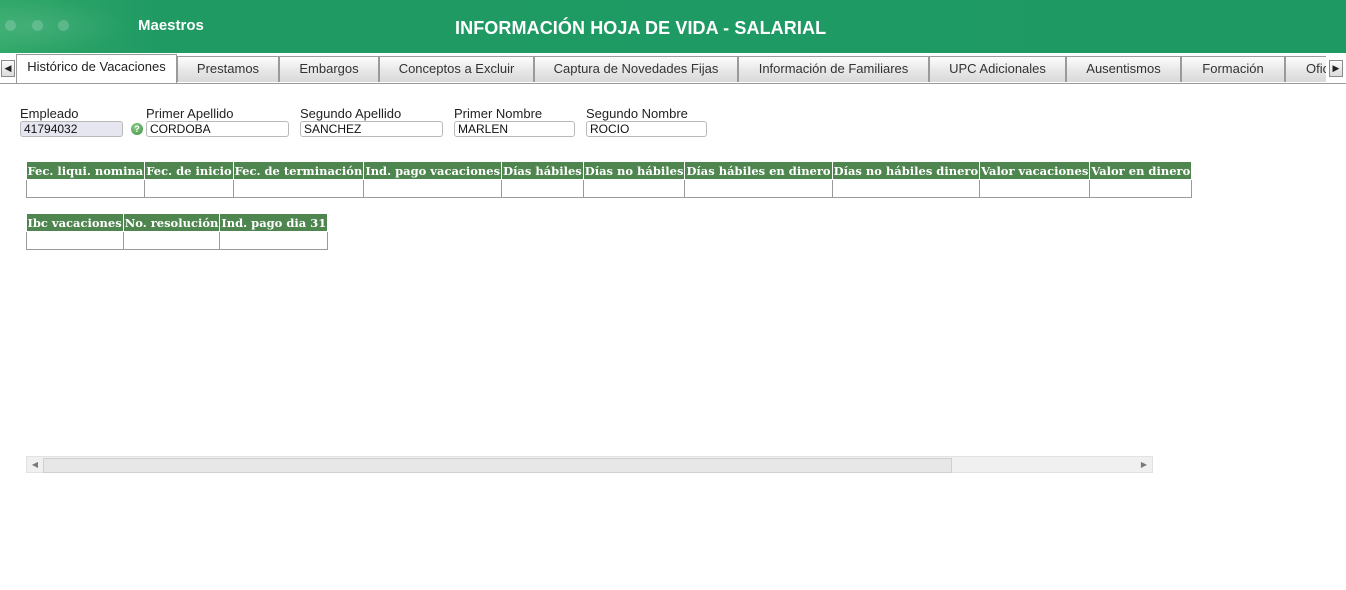 This screenshot has height=590, width=1346. I want to click on empleado-input: 41794032, so click(71, 129).